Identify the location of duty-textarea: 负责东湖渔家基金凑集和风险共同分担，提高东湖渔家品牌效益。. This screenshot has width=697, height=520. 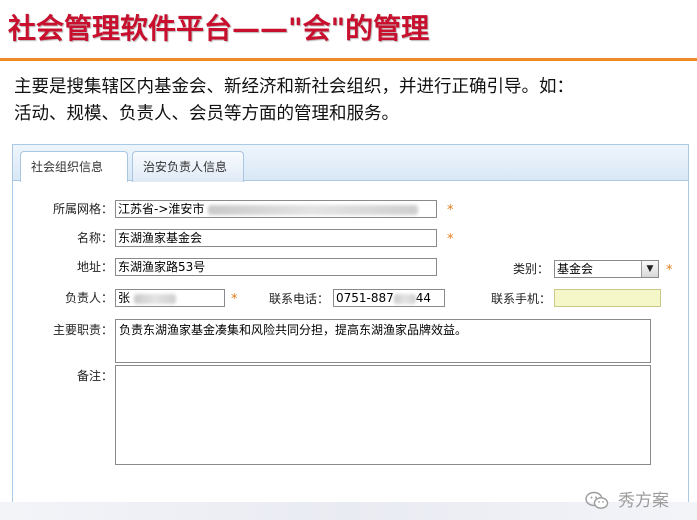
(383, 341).